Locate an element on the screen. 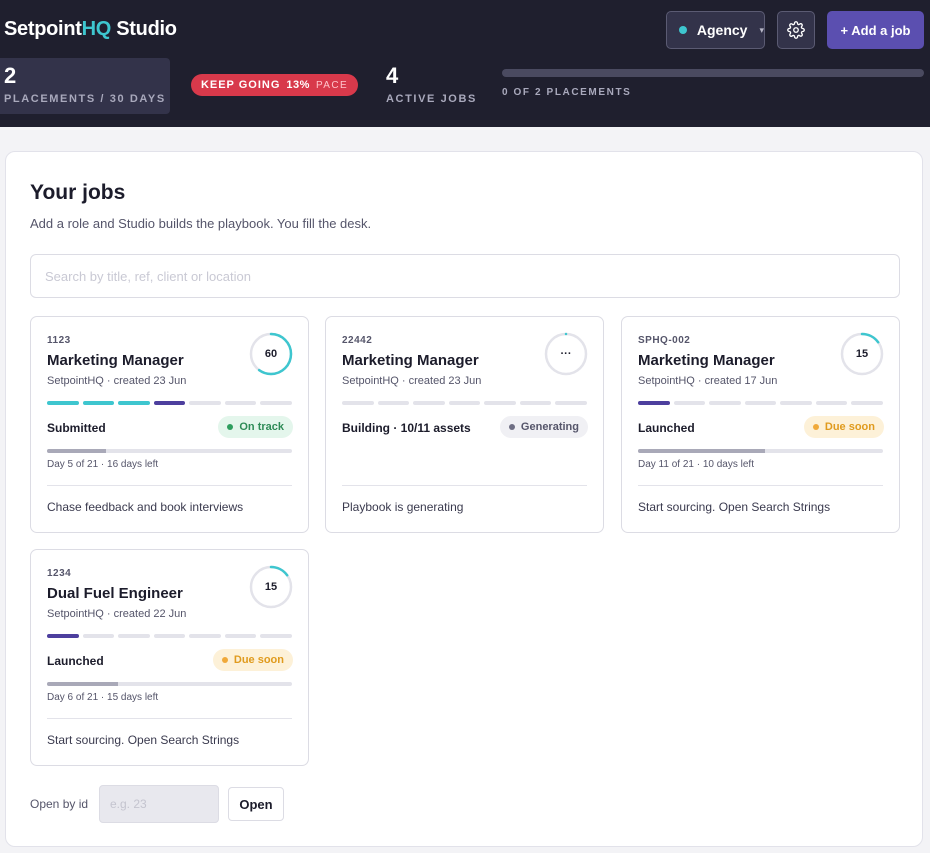  score-value: ··· is located at coordinates (566, 354).